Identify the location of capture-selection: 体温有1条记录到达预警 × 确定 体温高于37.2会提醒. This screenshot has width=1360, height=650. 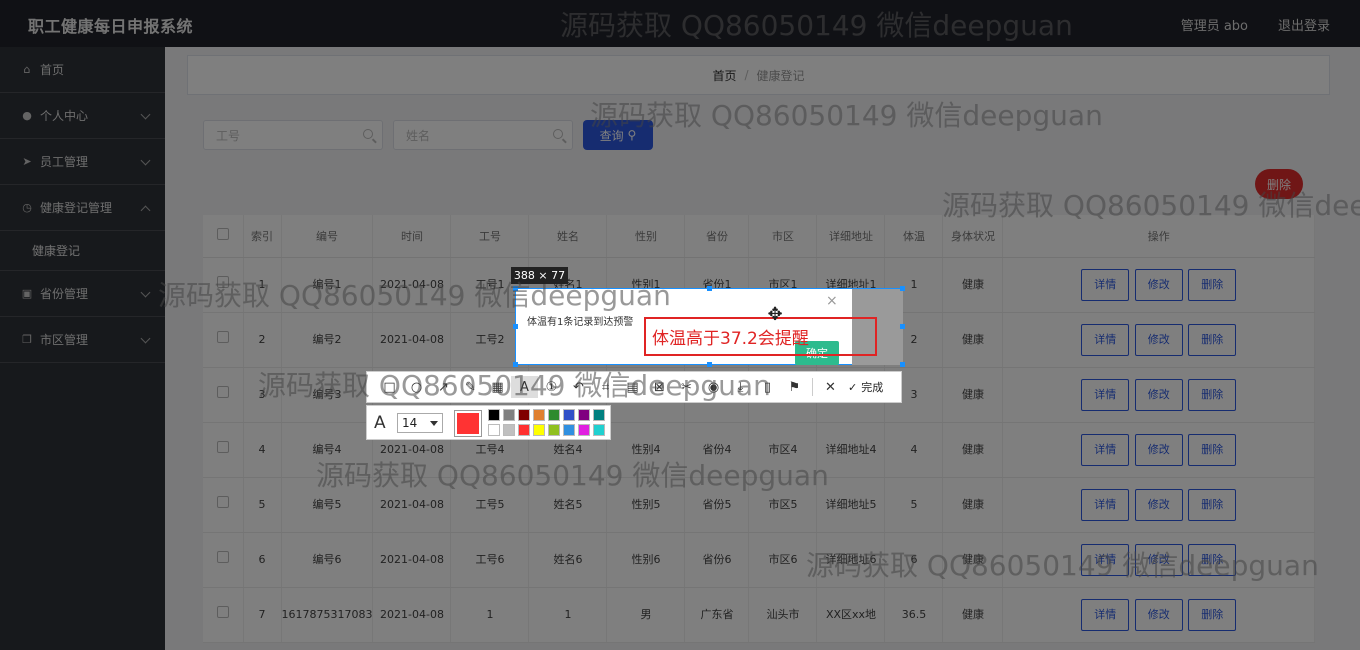
(709, 326).